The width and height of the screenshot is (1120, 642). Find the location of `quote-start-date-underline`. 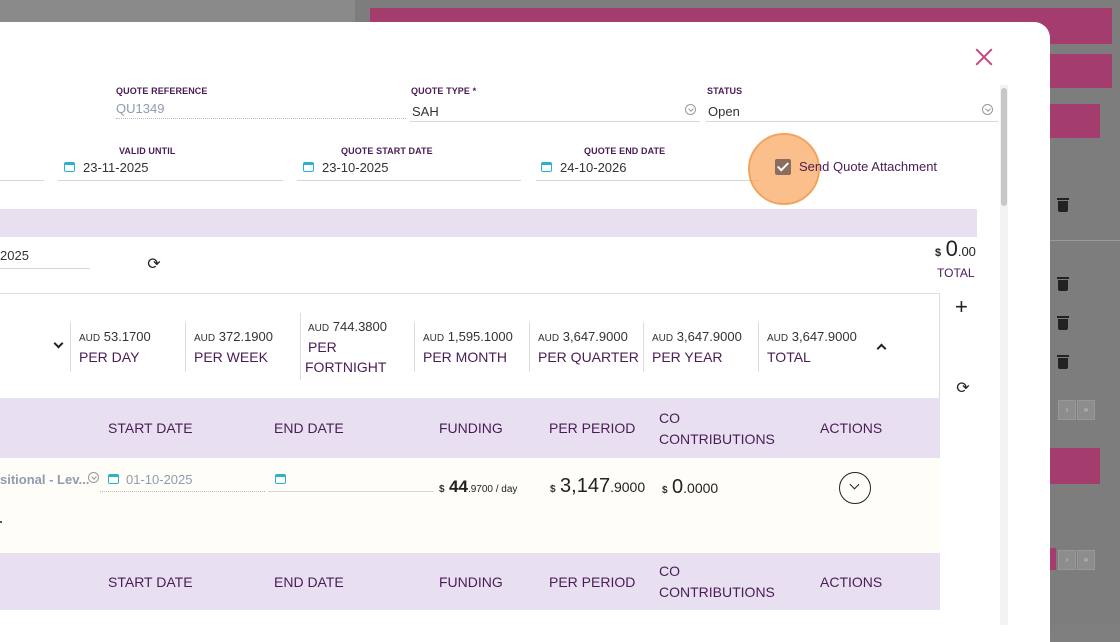

quote-start-date-underline is located at coordinates (409, 180).